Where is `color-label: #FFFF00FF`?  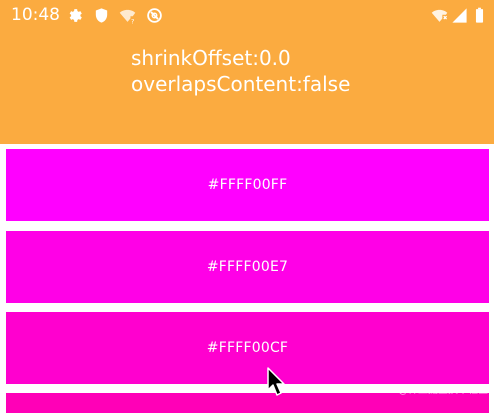
color-label: #FFFF00FF is located at coordinates (247, 185).